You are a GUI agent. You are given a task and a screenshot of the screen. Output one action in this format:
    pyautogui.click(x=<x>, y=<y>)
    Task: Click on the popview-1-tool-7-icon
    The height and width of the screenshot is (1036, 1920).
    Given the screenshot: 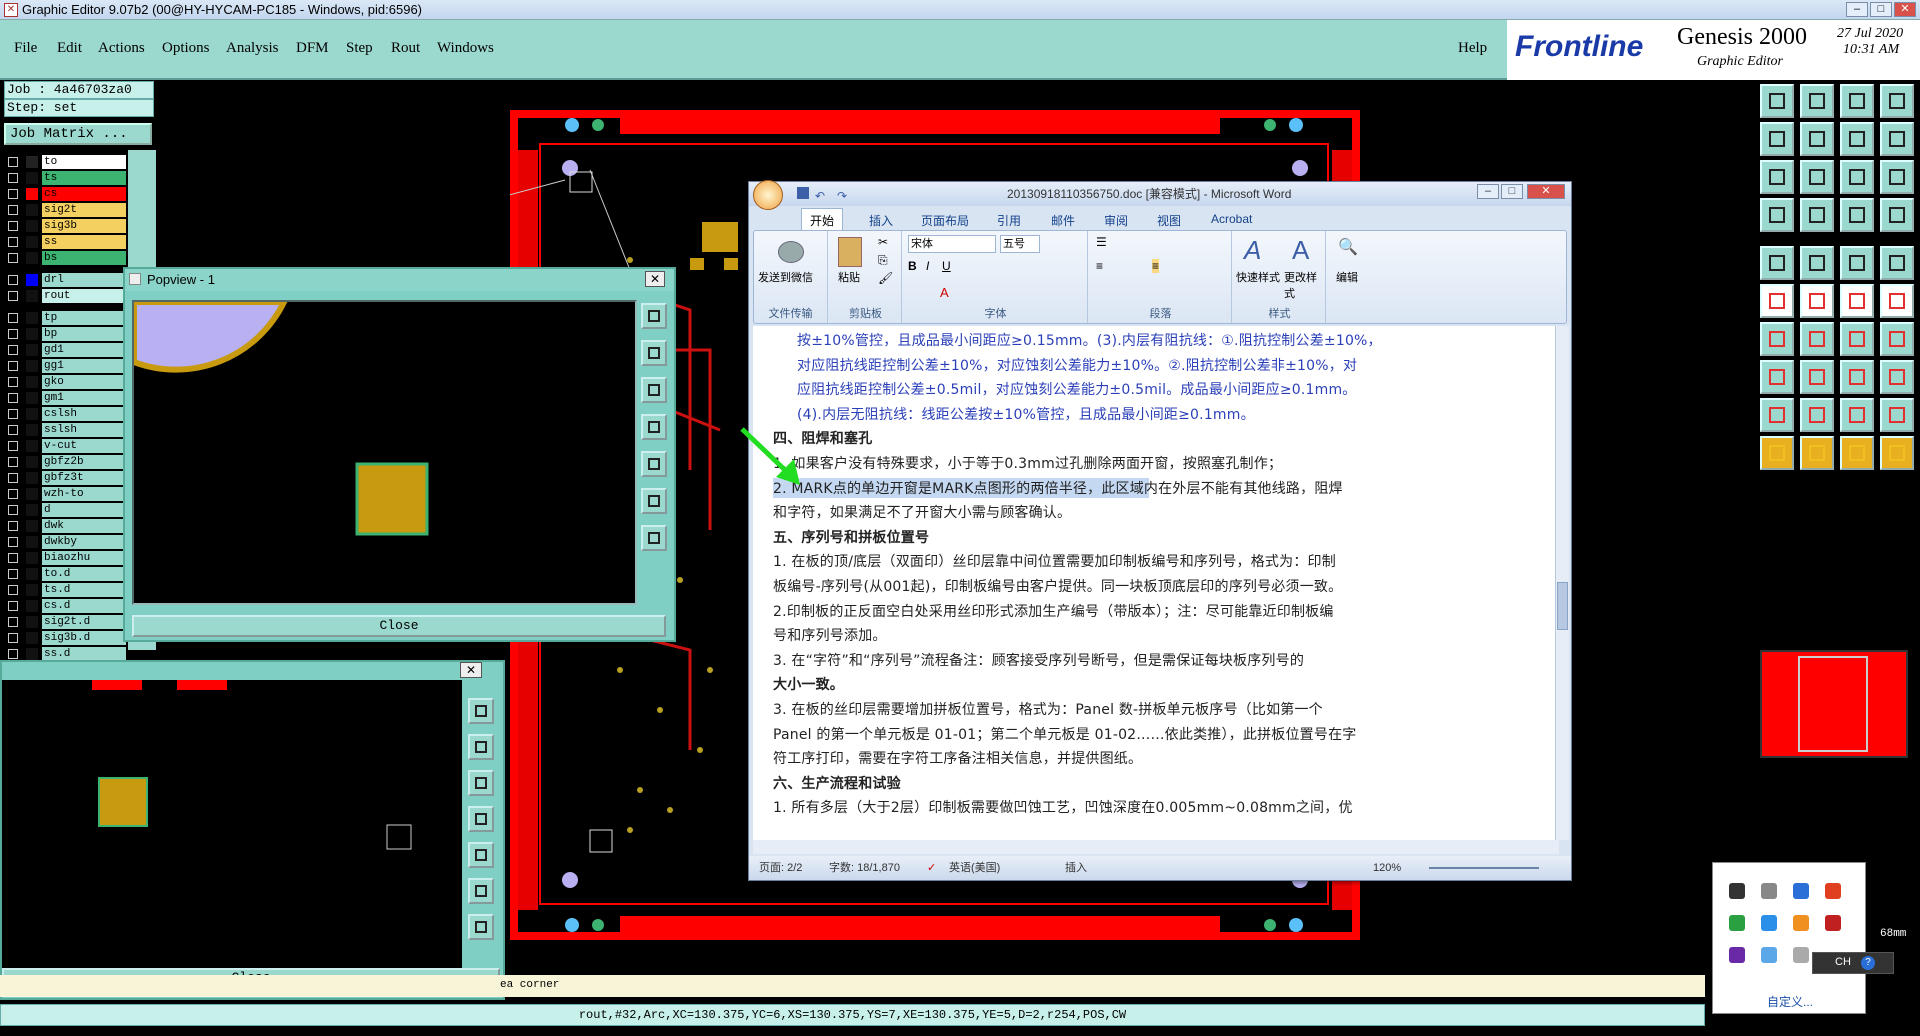 What is the action you would take?
    pyautogui.click(x=654, y=538)
    